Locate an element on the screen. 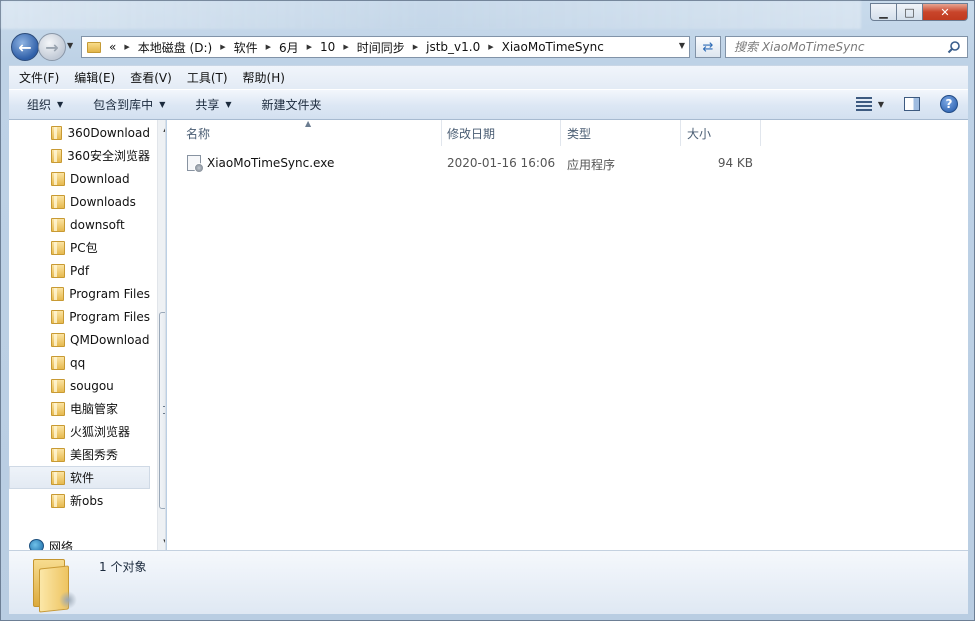 The width and height of the screenshot is (975, 621). details-pane: 1 个对象 is located at coordinates (488, 582).